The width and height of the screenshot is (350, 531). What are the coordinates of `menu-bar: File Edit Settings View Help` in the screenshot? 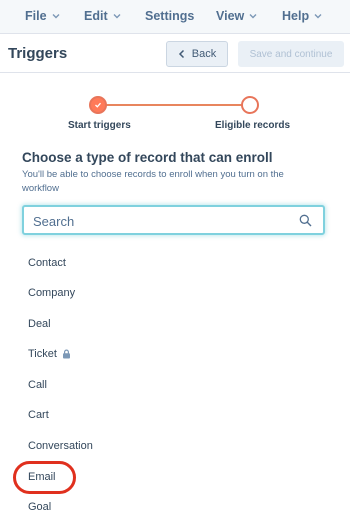 It's located at (175, 17).